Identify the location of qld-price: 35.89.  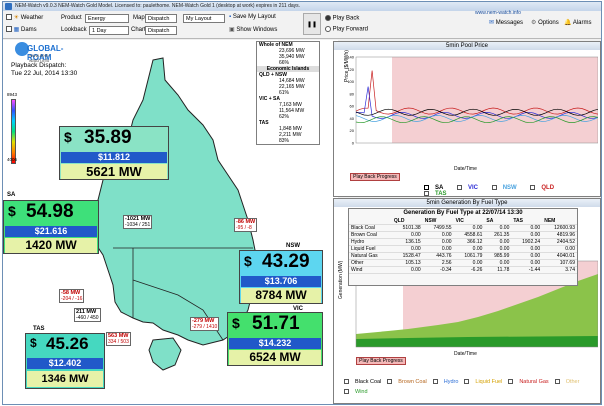
(108, 137).